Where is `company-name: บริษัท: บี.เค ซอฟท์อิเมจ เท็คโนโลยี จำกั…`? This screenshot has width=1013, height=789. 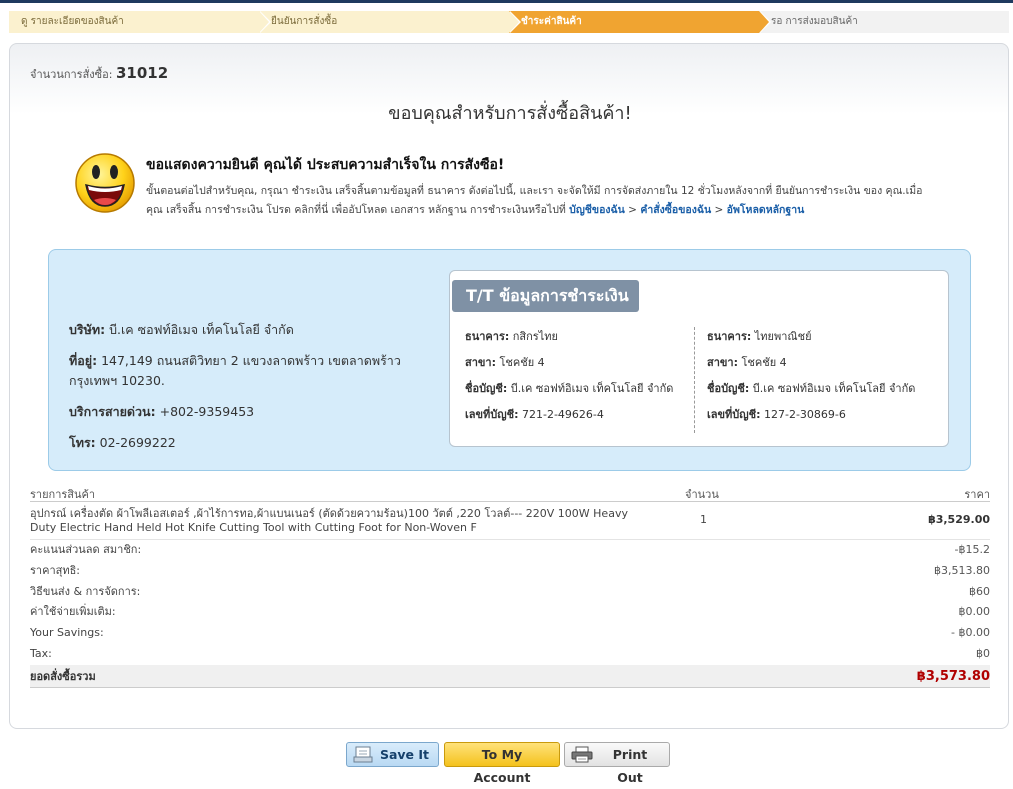 company-name: บริษัท: บี.เค ซอฟท์อิเมจ เท็คโนโลยี จำกั… is located at coordinates (181, 329).